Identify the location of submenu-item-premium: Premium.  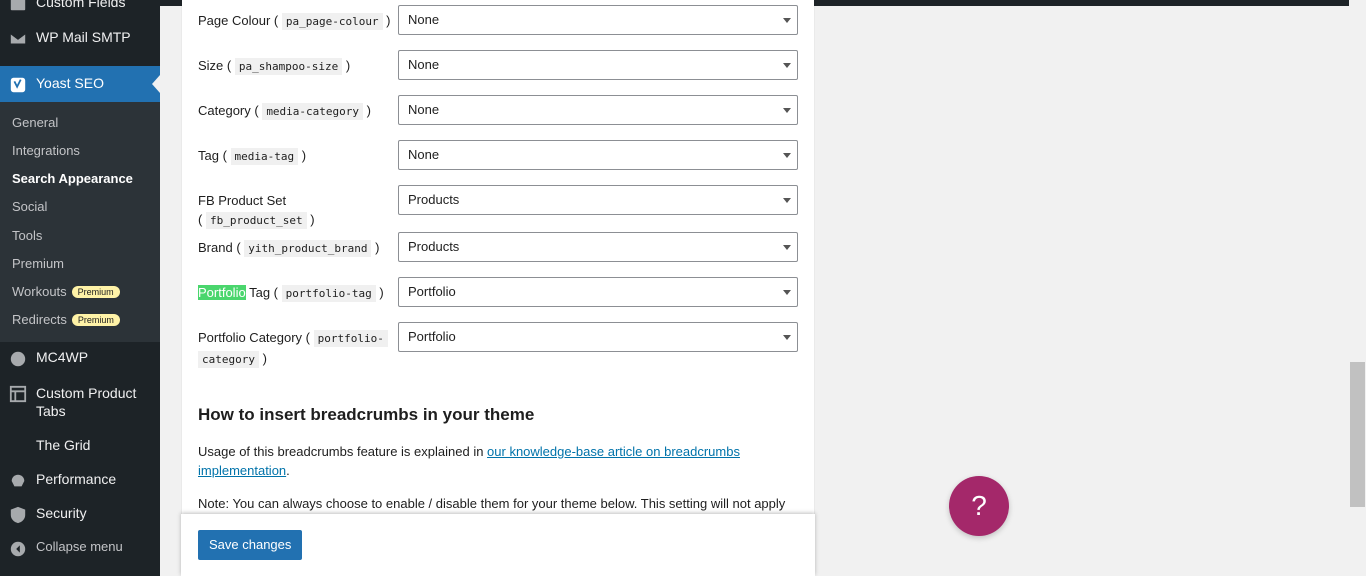
(38, 263).